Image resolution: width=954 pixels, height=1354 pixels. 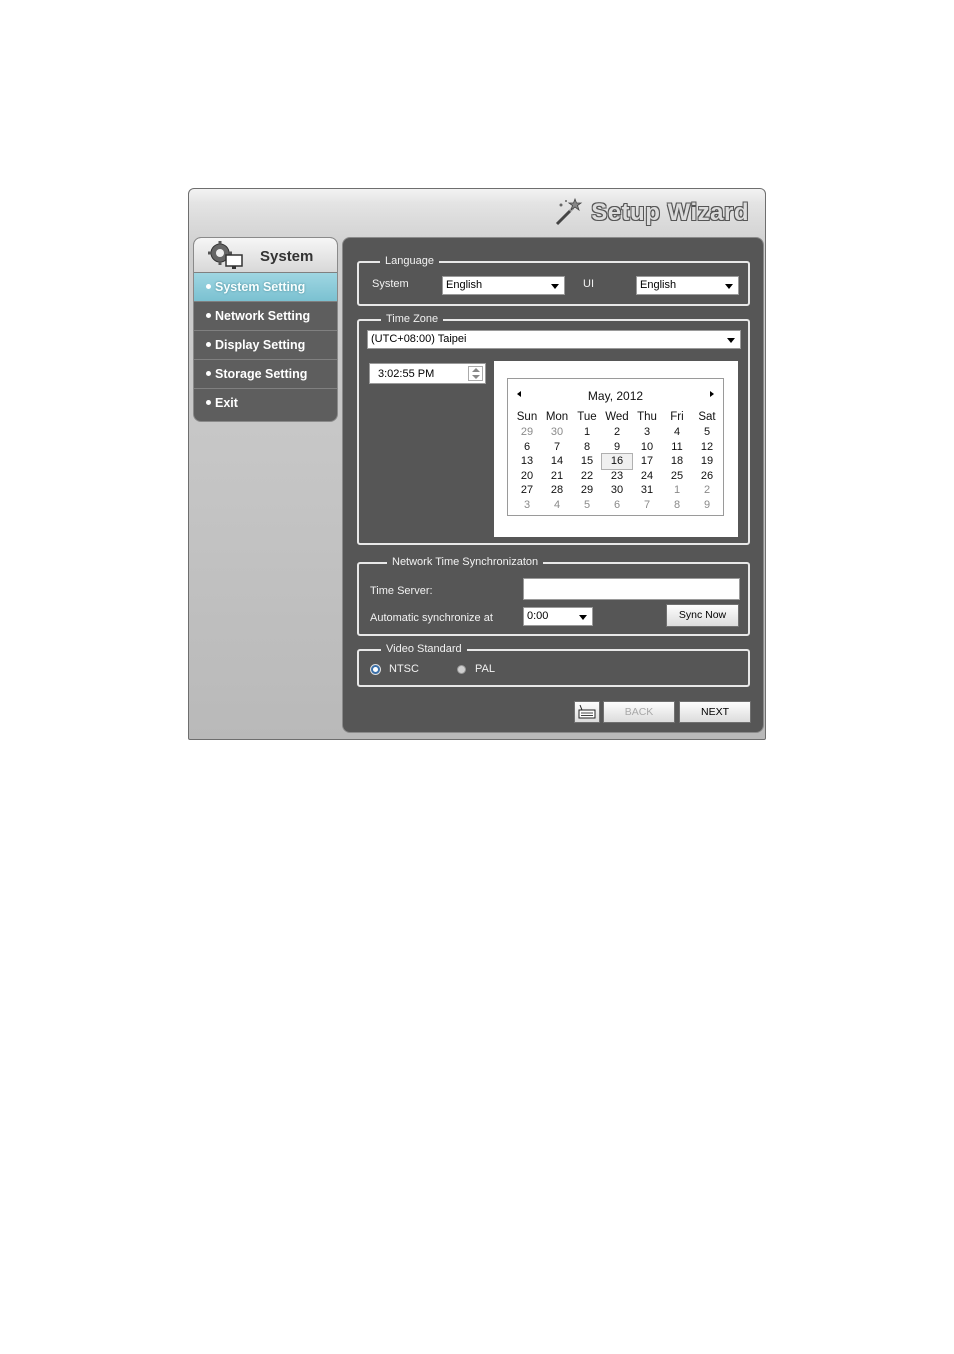 I want to click on ntp-legend: Network Time Synchronizaton, so click(x=465, y=562).